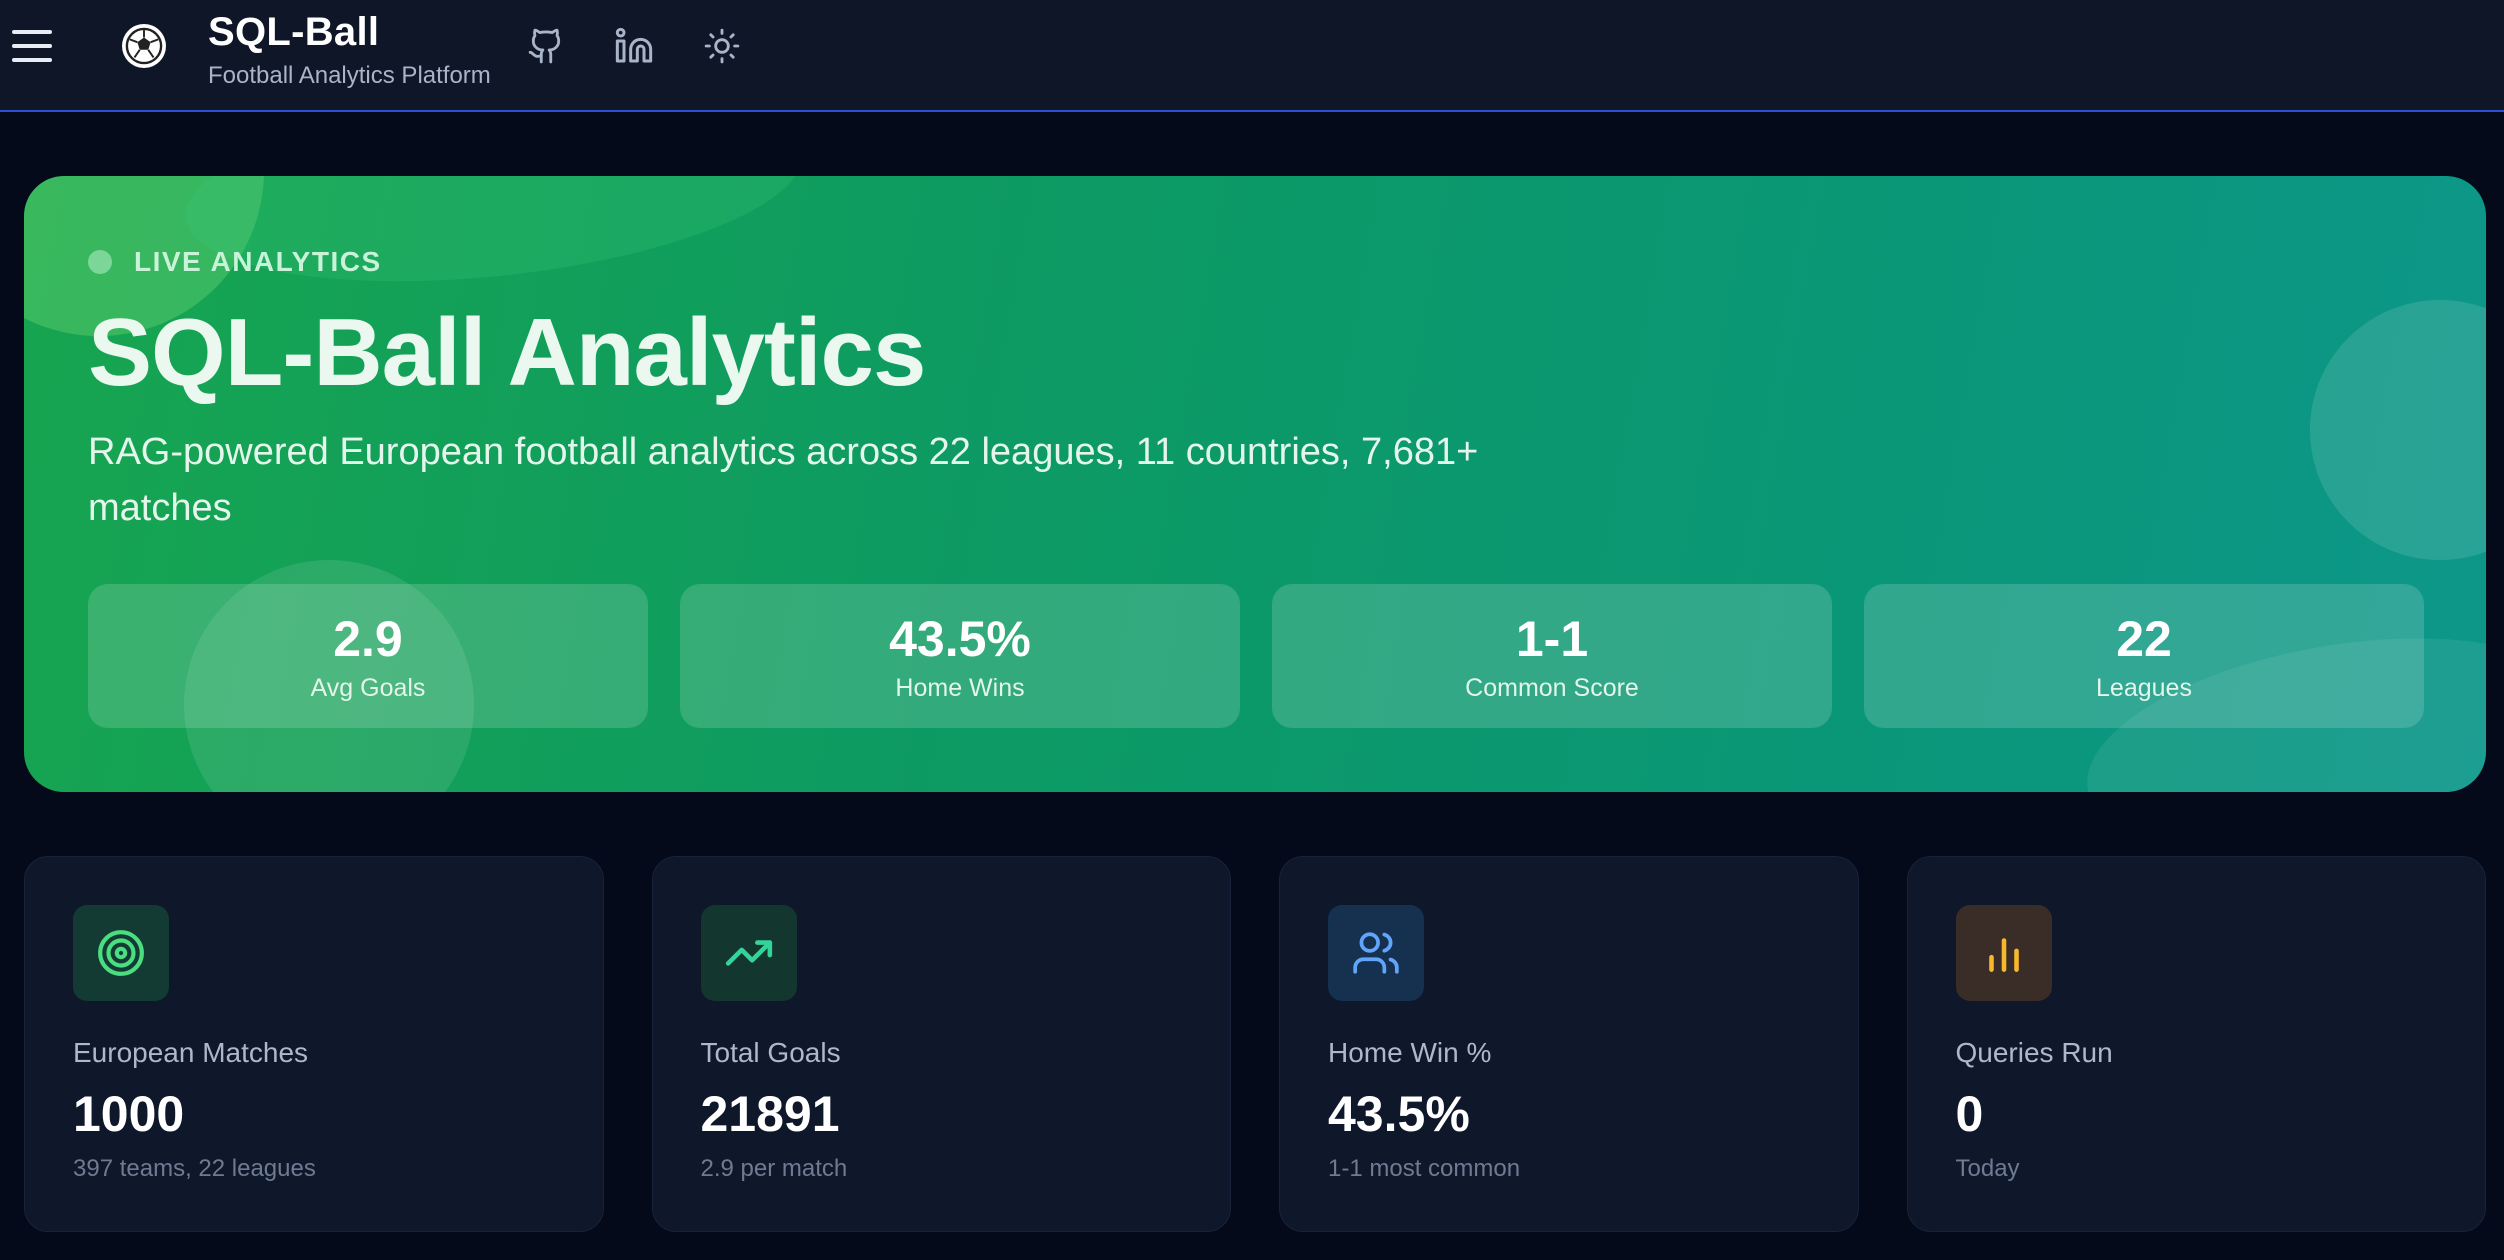 The width and height of the screenshot is (2504, 1260). I want to click on hero-stat-avg-goals: 2.9 Avg Goals, so click(368, 656).